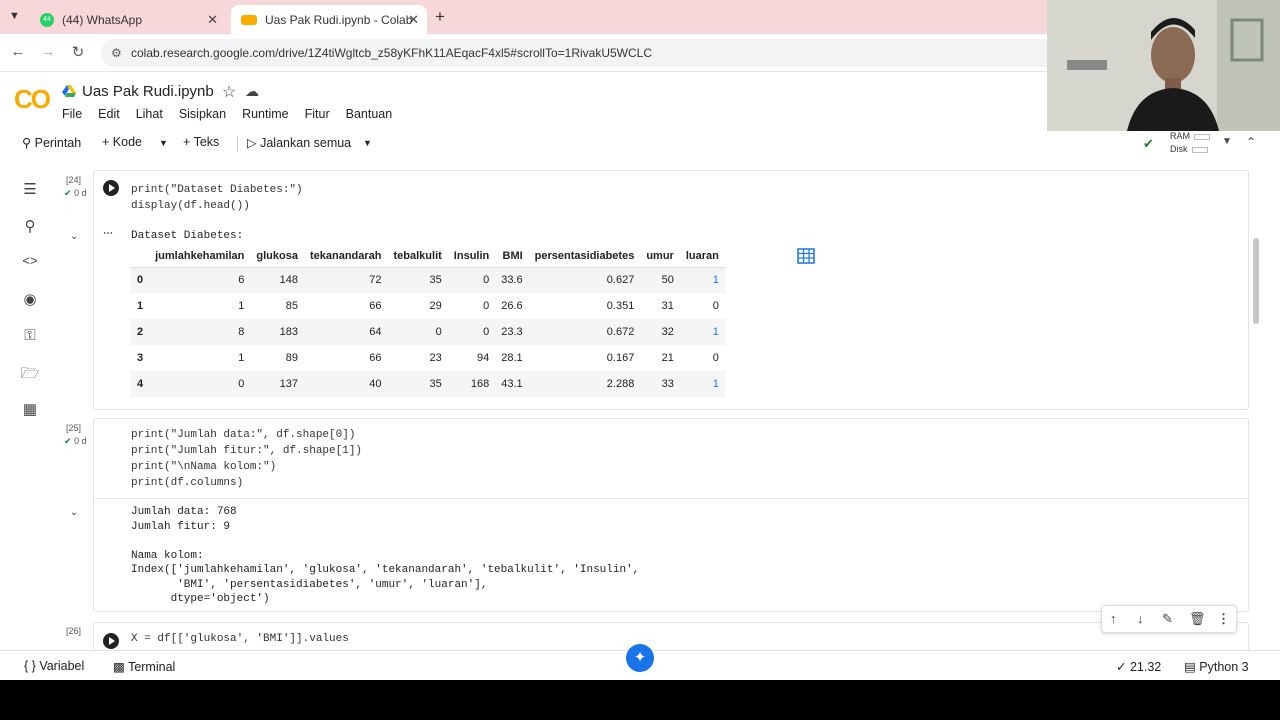 This screenshot has width=1280, height=720. I want to click on back-icon: ←, so click(18, 51).